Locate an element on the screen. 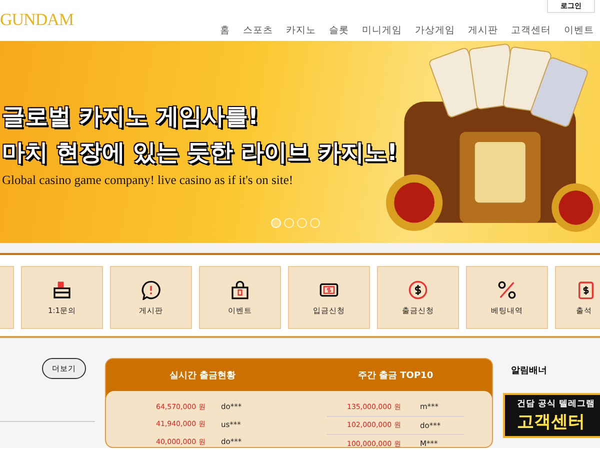  notice-banner-title: 알림배너 is located at coordinates (529, 371).